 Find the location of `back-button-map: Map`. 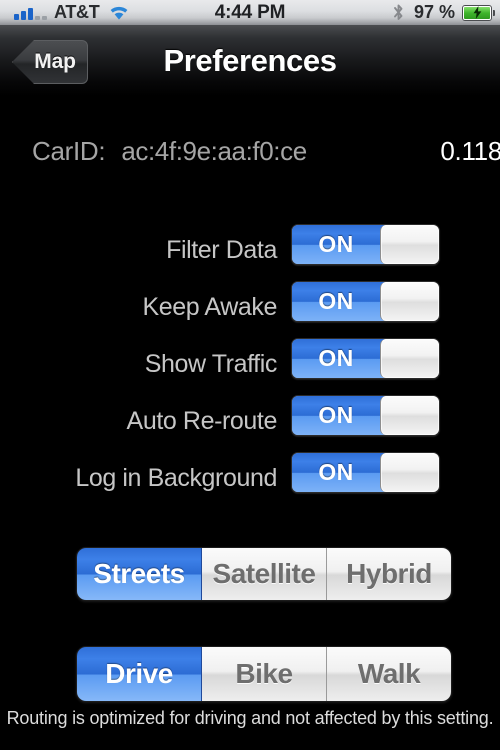

back-button-map: Map is located at coordinates (50, 62).